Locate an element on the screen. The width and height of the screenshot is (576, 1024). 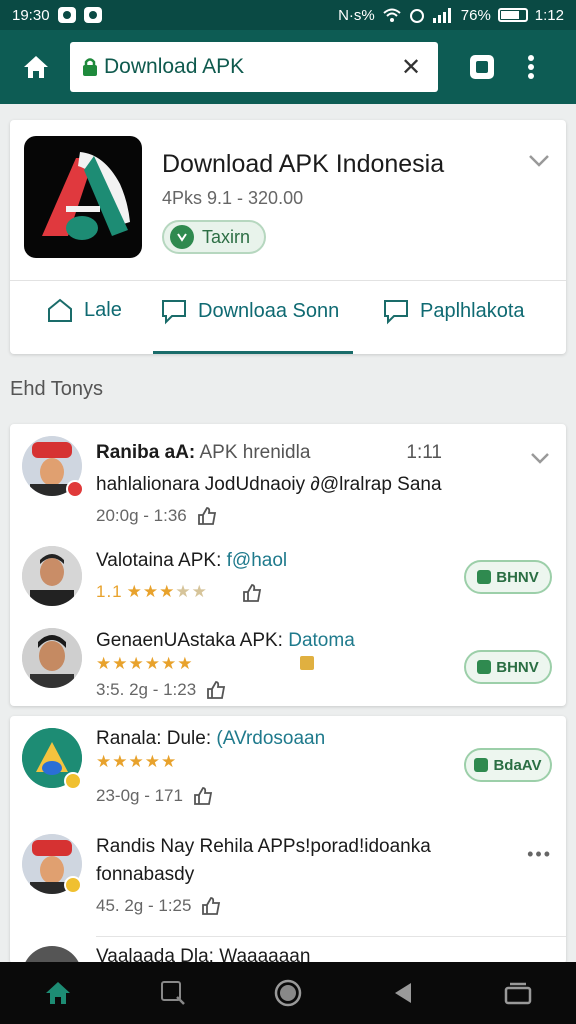
item-title: Ranala: Dule: (AVrdosoaan is located at coordinates (211, 738).